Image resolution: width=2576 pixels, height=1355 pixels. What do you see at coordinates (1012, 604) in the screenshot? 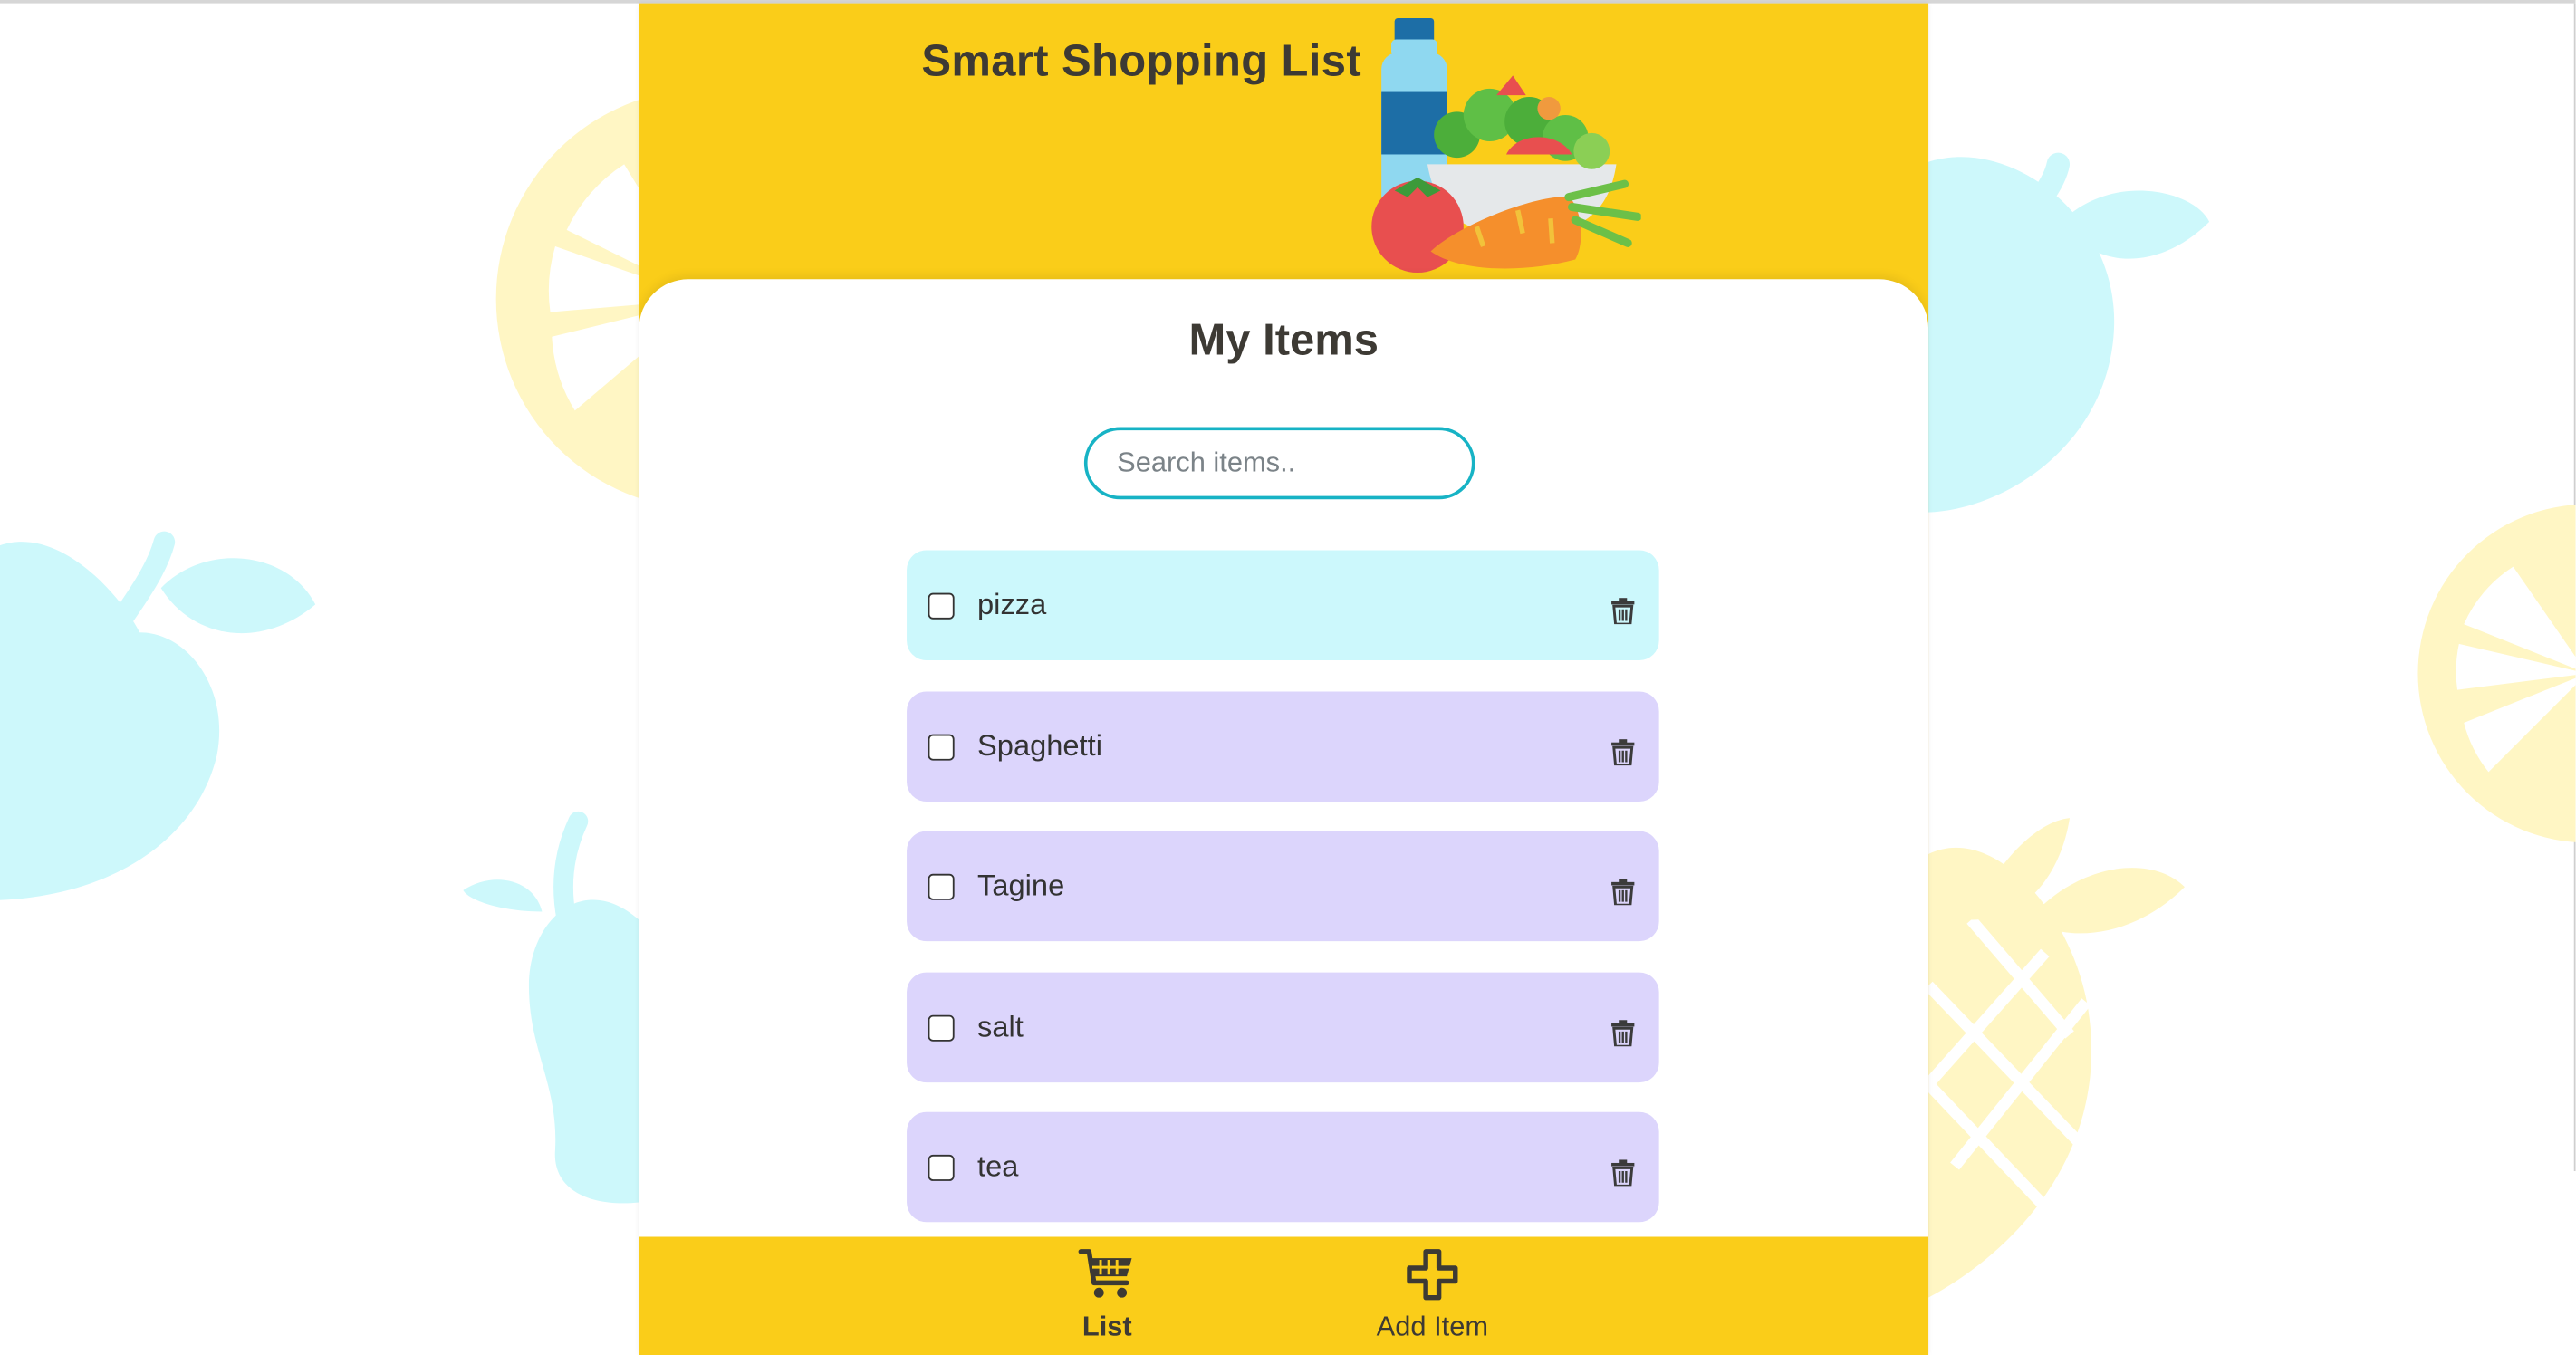
I see `item-label: pizza` at bounding box center [1012, 604].